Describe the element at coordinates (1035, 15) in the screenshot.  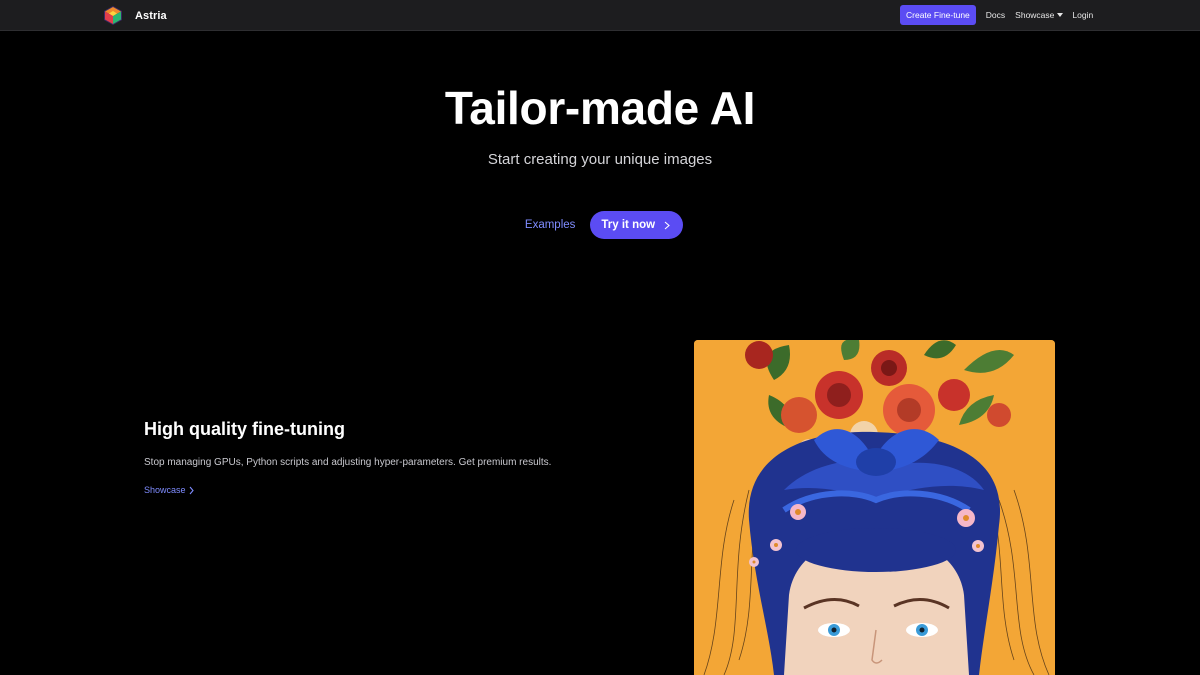
I see `nav-showcase-label: Showcase` at that location.